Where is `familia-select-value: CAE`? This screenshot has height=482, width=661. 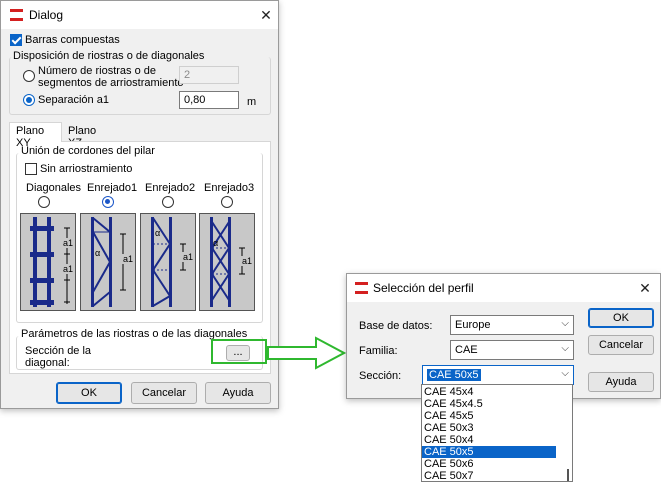 familia-select-value: CAE is located at coordinates (466, 350).